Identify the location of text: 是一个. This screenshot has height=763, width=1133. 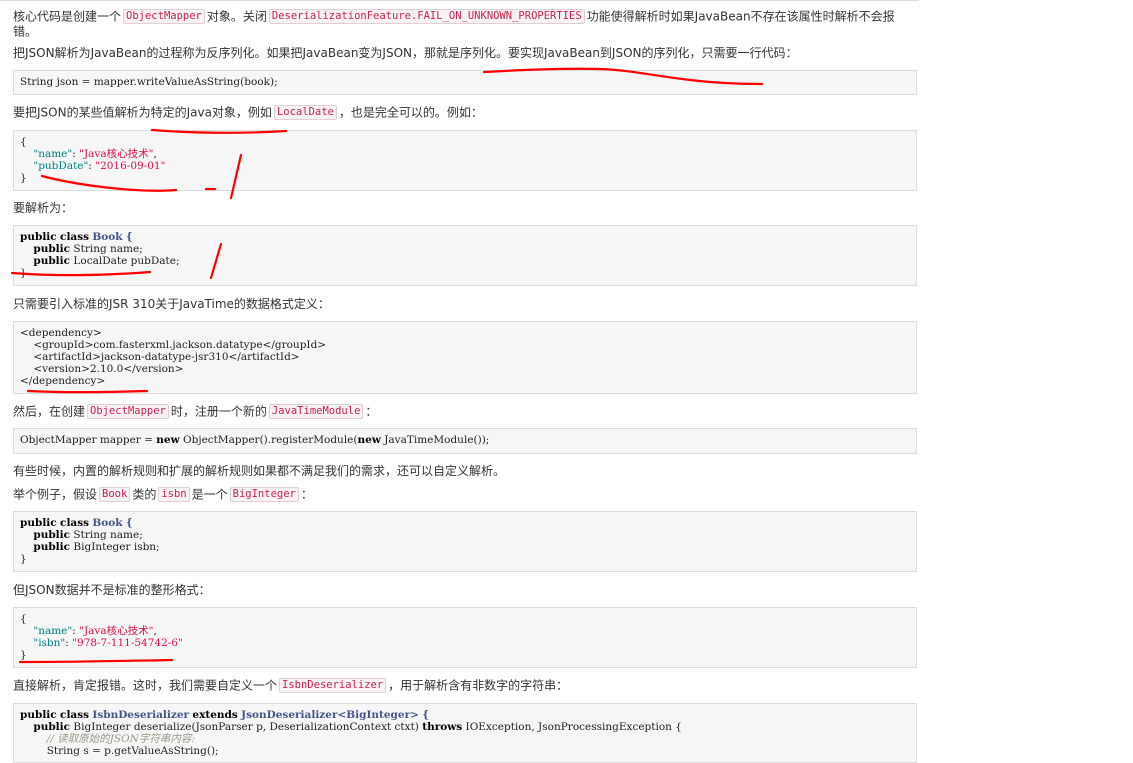
(209, 494).